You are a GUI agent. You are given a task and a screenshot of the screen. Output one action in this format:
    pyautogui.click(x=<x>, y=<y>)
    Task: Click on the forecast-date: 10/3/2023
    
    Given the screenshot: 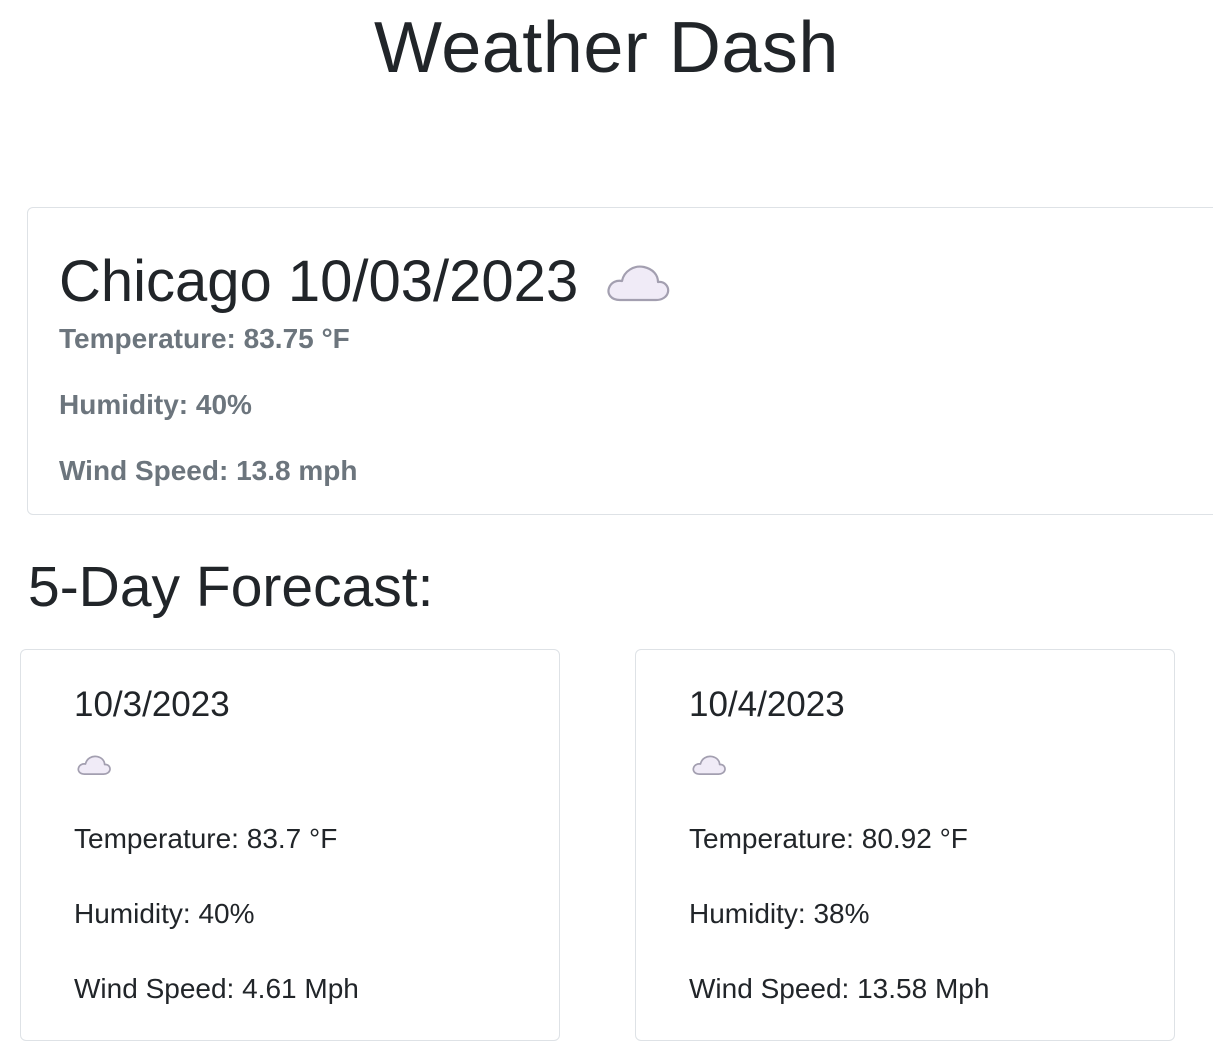 What is the action you would take?
    pyautogui.click(x=152, y=704)
    